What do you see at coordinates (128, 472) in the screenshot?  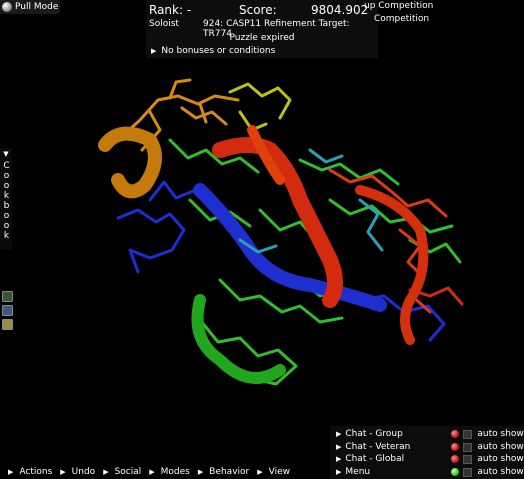 I see `social-label: Social` at bounding box center [128, 472].